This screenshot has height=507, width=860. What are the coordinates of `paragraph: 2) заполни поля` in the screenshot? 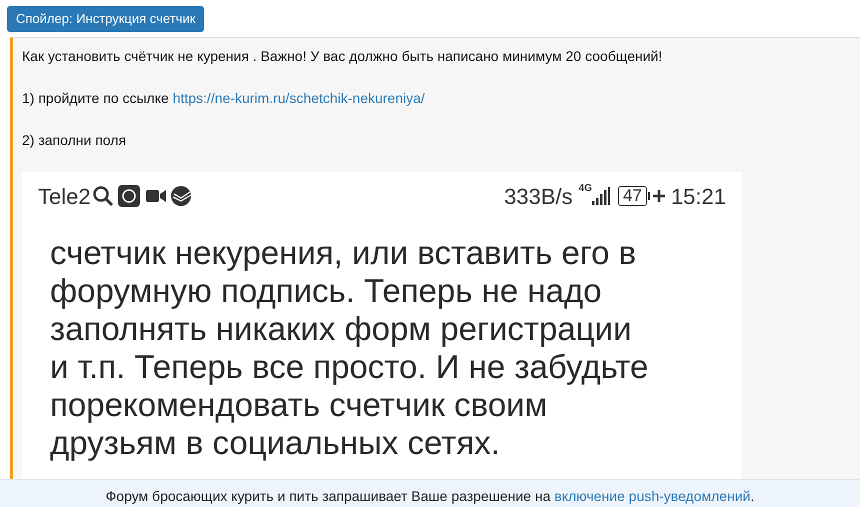 It's located at (75, 140).